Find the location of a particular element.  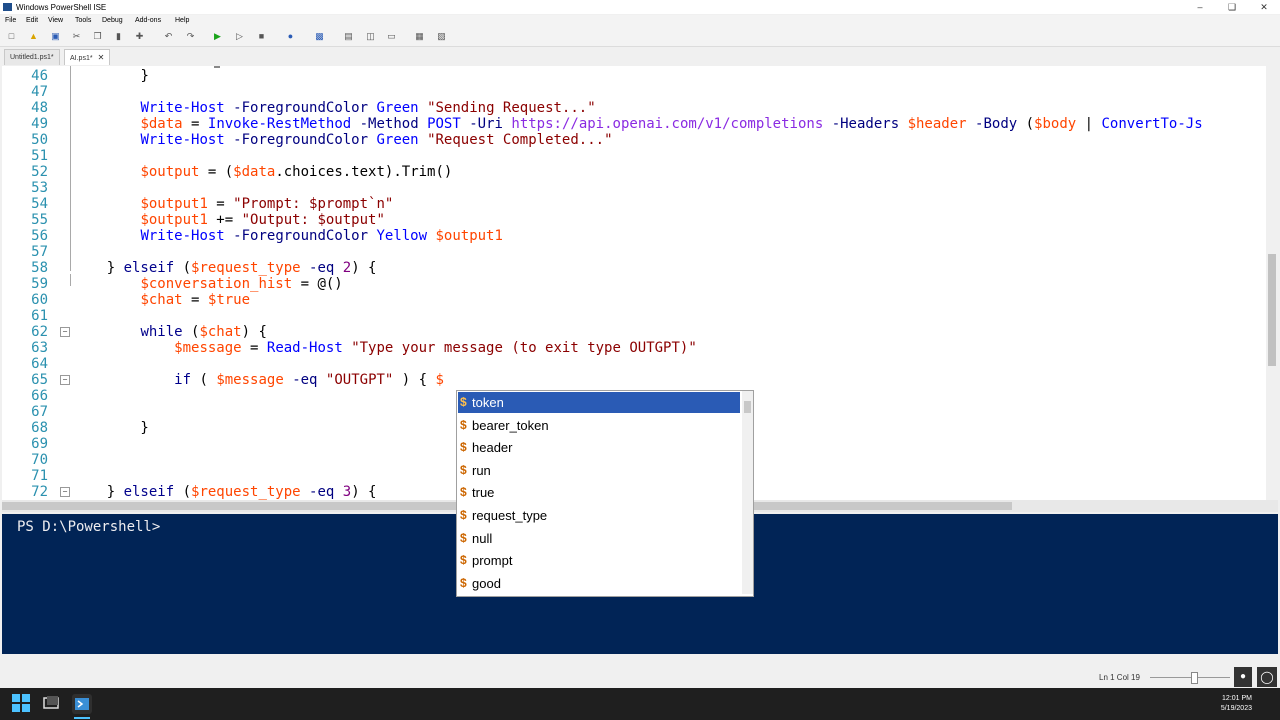

start-powershell-icon: ▩ is located at coordinates (319, 36).